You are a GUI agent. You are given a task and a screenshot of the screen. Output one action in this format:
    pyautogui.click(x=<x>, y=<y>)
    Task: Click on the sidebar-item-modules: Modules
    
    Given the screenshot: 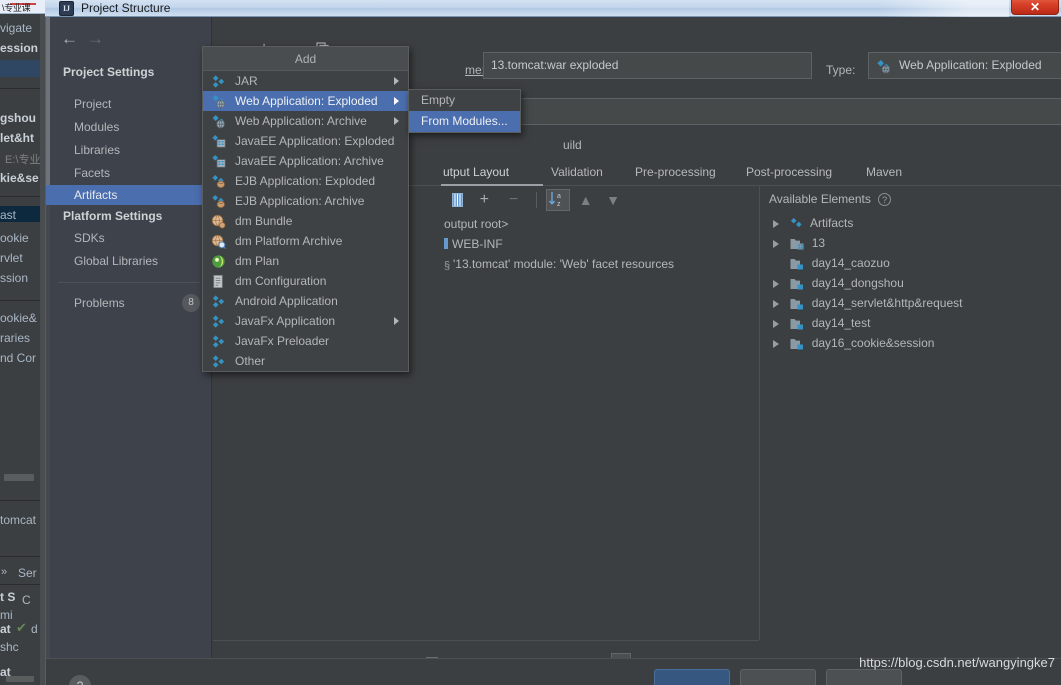 What is the action you would take?
    pyautogui.click(x=96, y=127)
    